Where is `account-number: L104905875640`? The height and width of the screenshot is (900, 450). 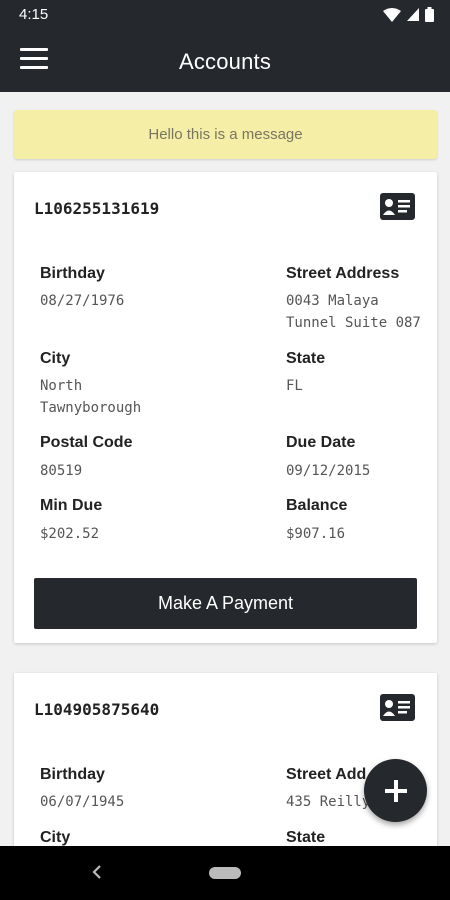
account-number: L104905875640 is located at coordinates (97, 709).